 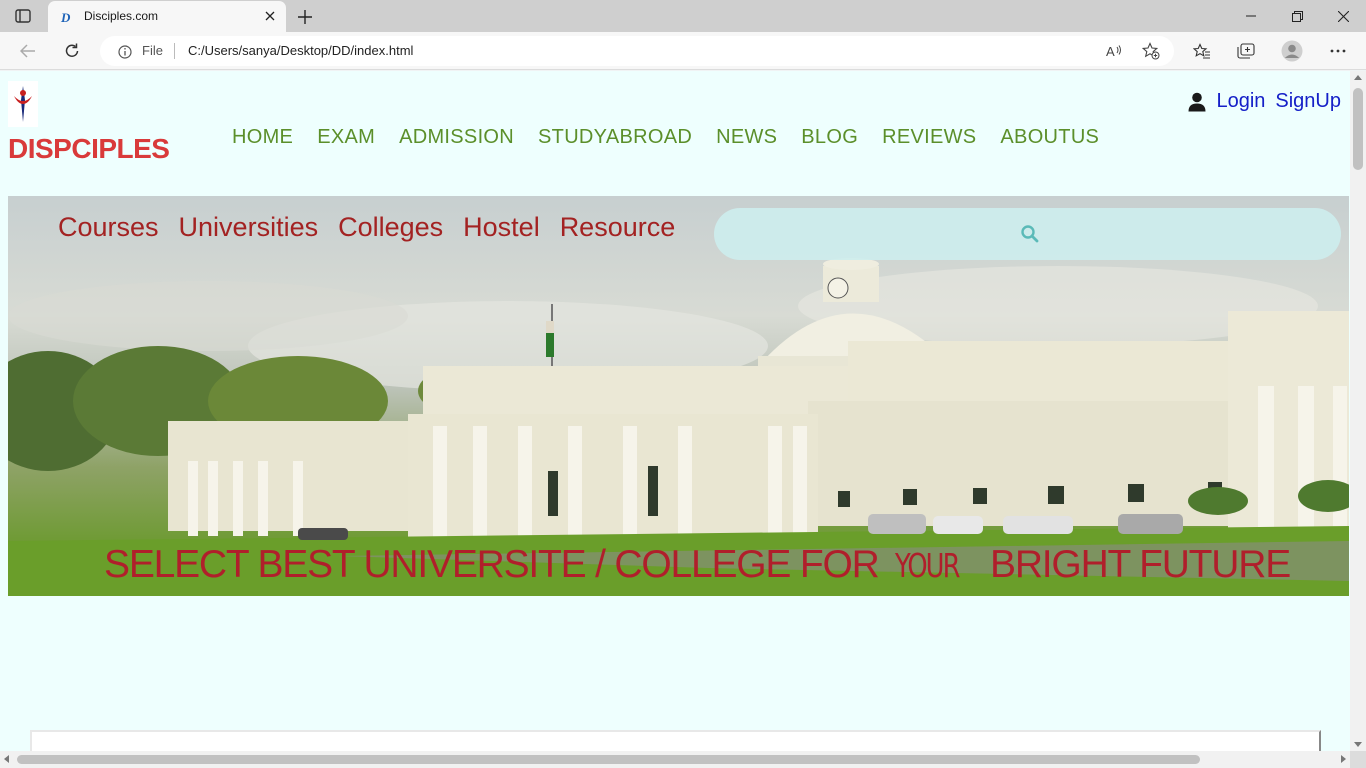 I want to click on scrollbar-corner, so click(x=1358, y=759).